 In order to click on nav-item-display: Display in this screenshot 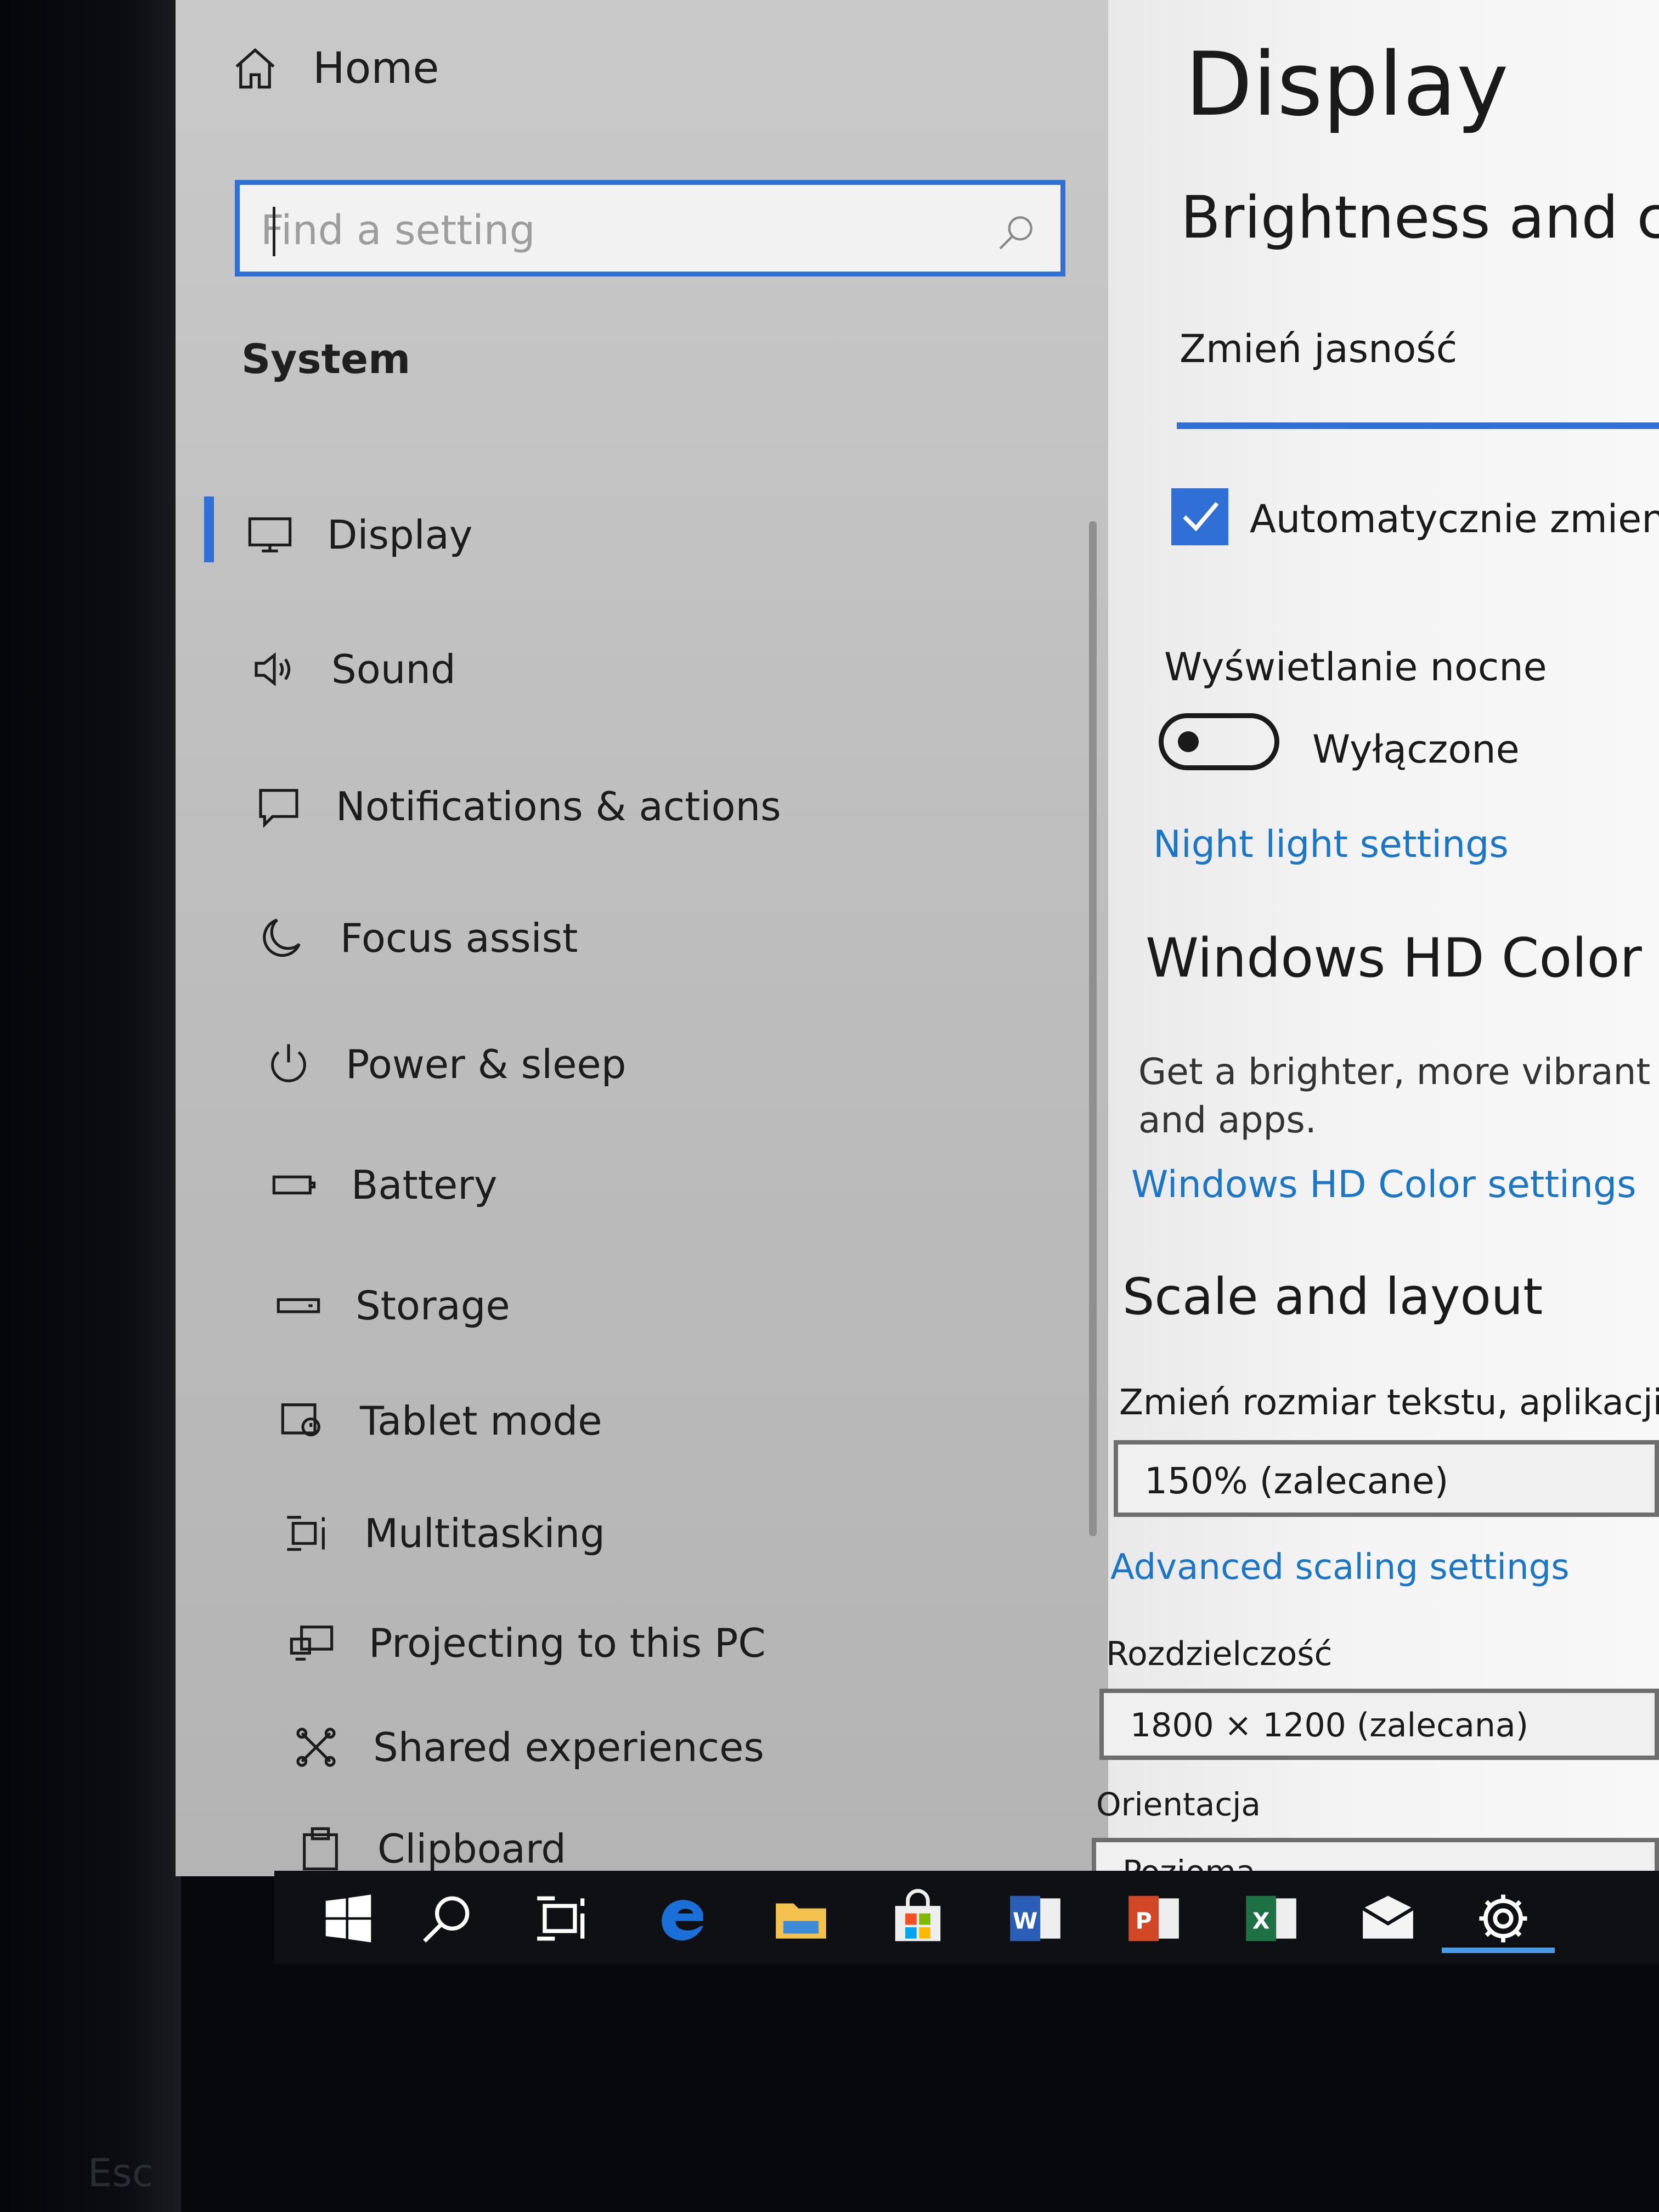, I will do `click(359, 535)`.